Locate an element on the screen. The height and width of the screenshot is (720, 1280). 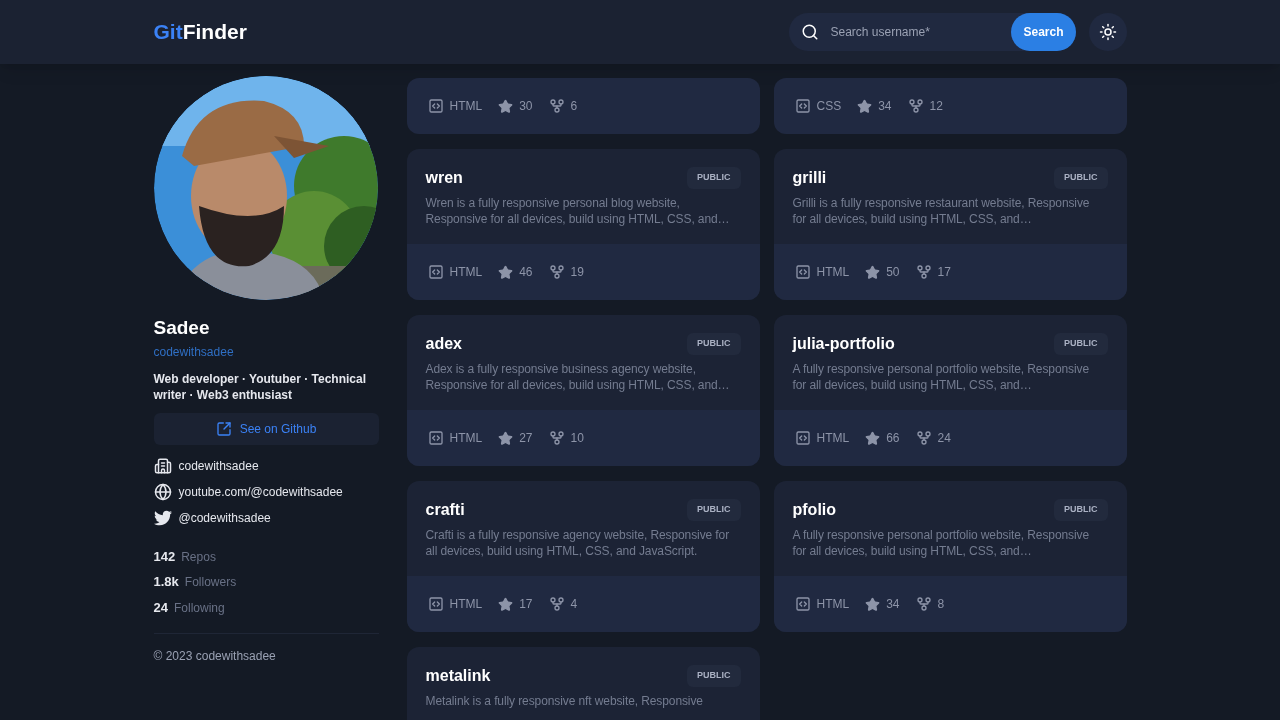
repo-name: metalink is located at coordinates (458, 676).